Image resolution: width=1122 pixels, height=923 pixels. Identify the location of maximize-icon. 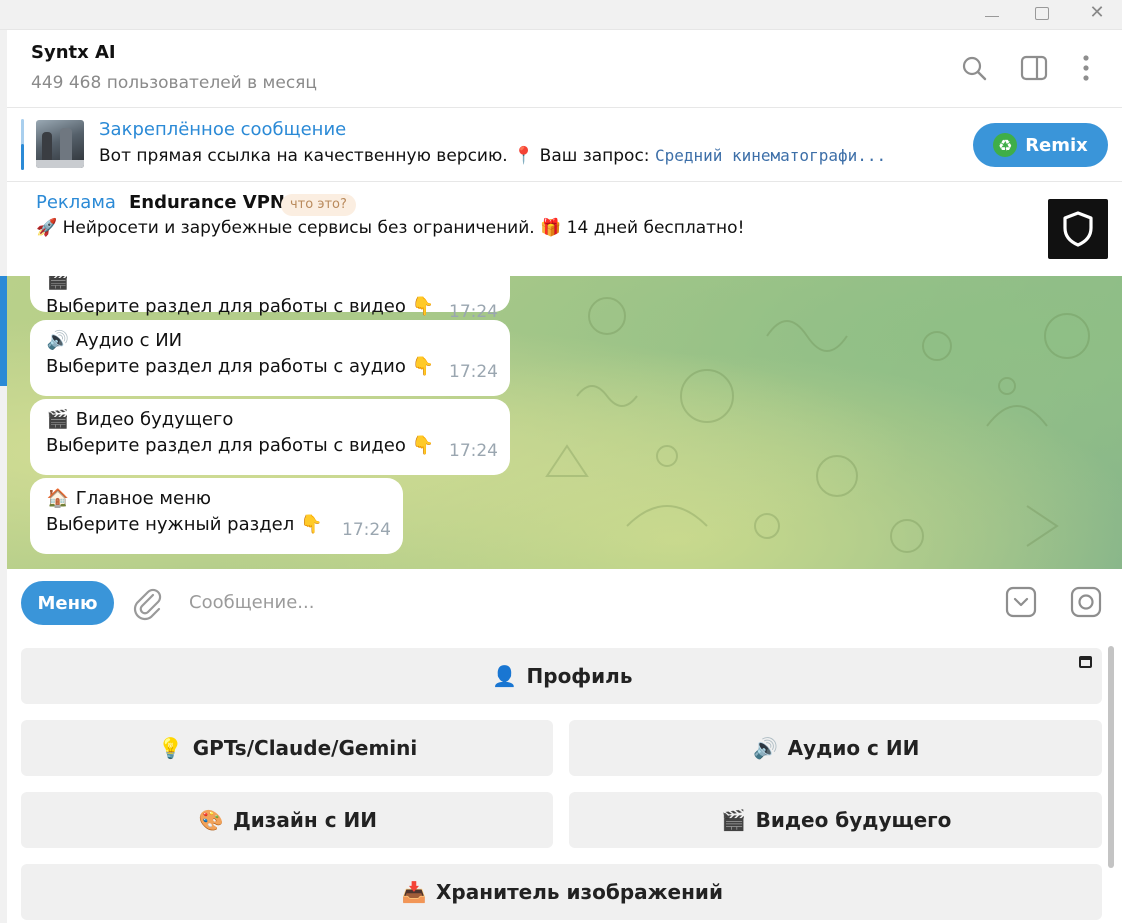
(1042, 13).